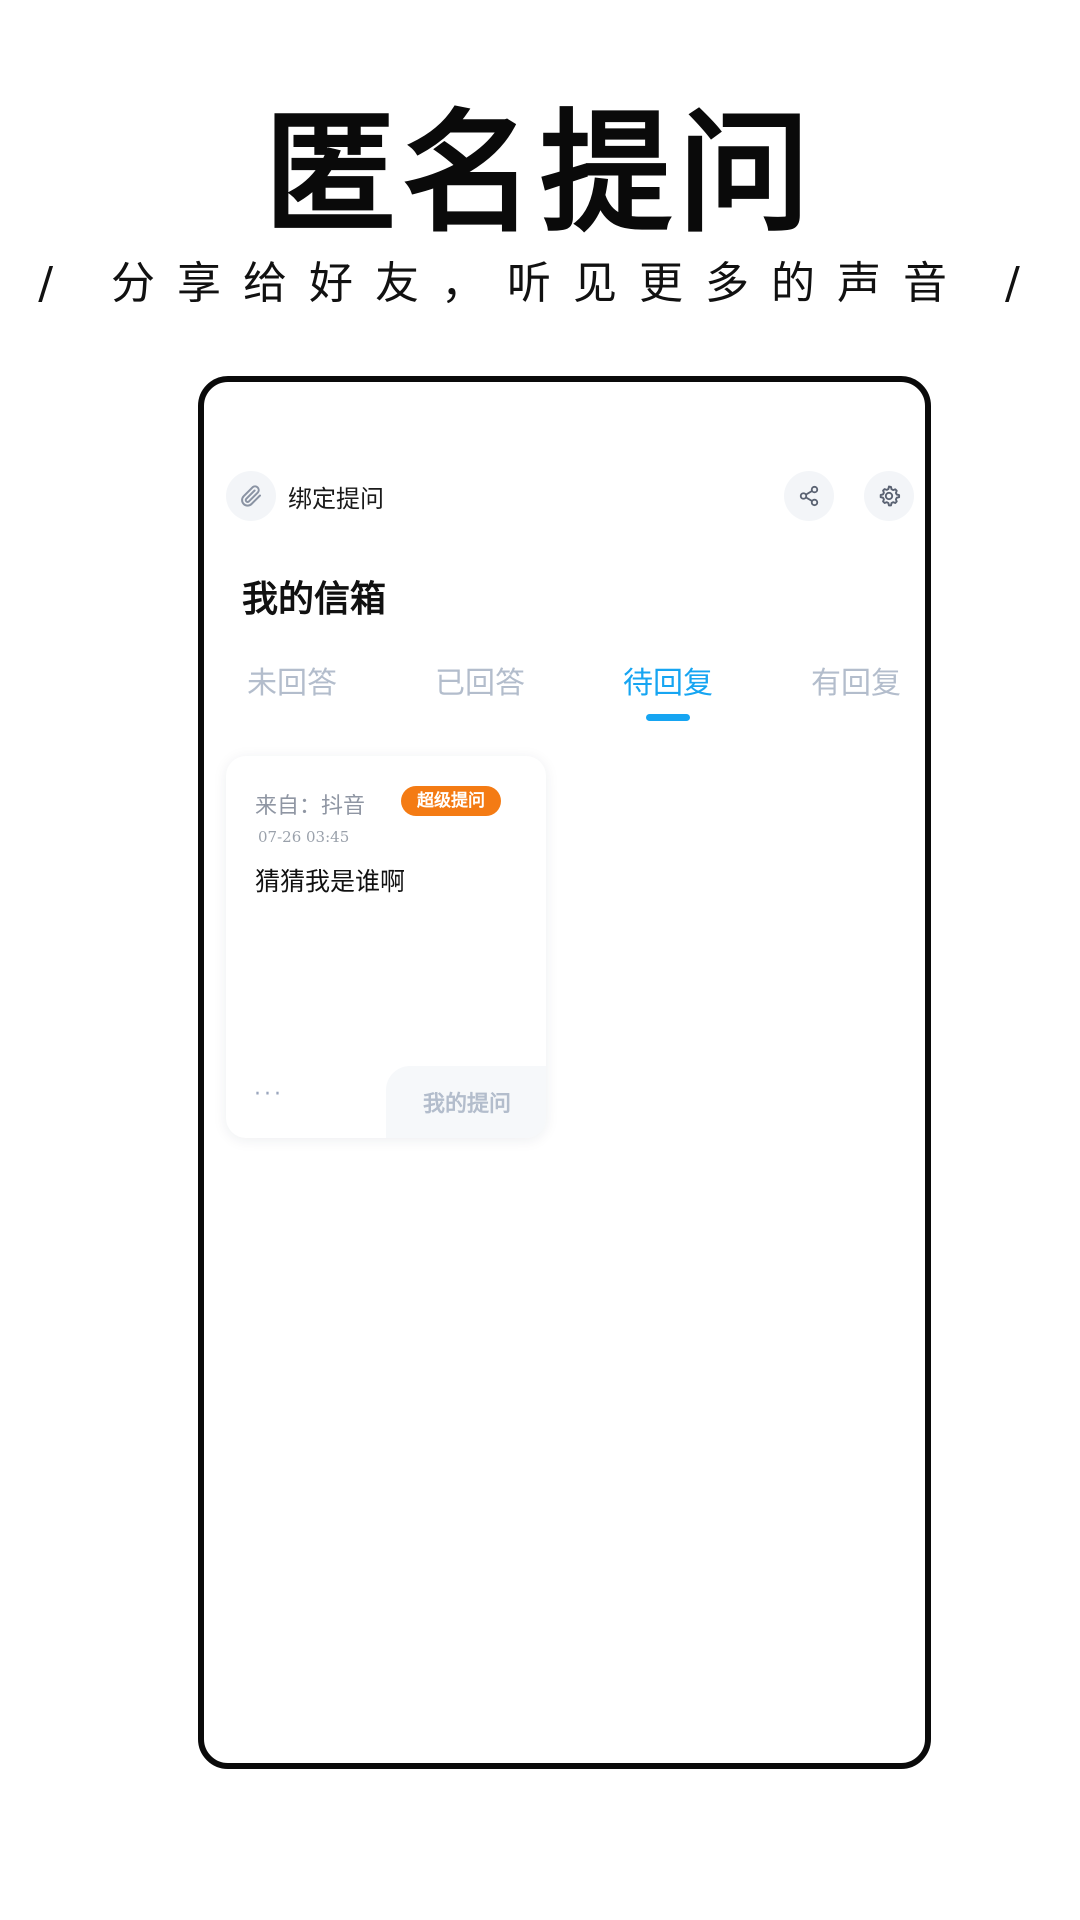  What do you see at coordinates (480, 684) in the screenshot?
I see `tab-answered: 已回答` at bounding box center [480, 684].